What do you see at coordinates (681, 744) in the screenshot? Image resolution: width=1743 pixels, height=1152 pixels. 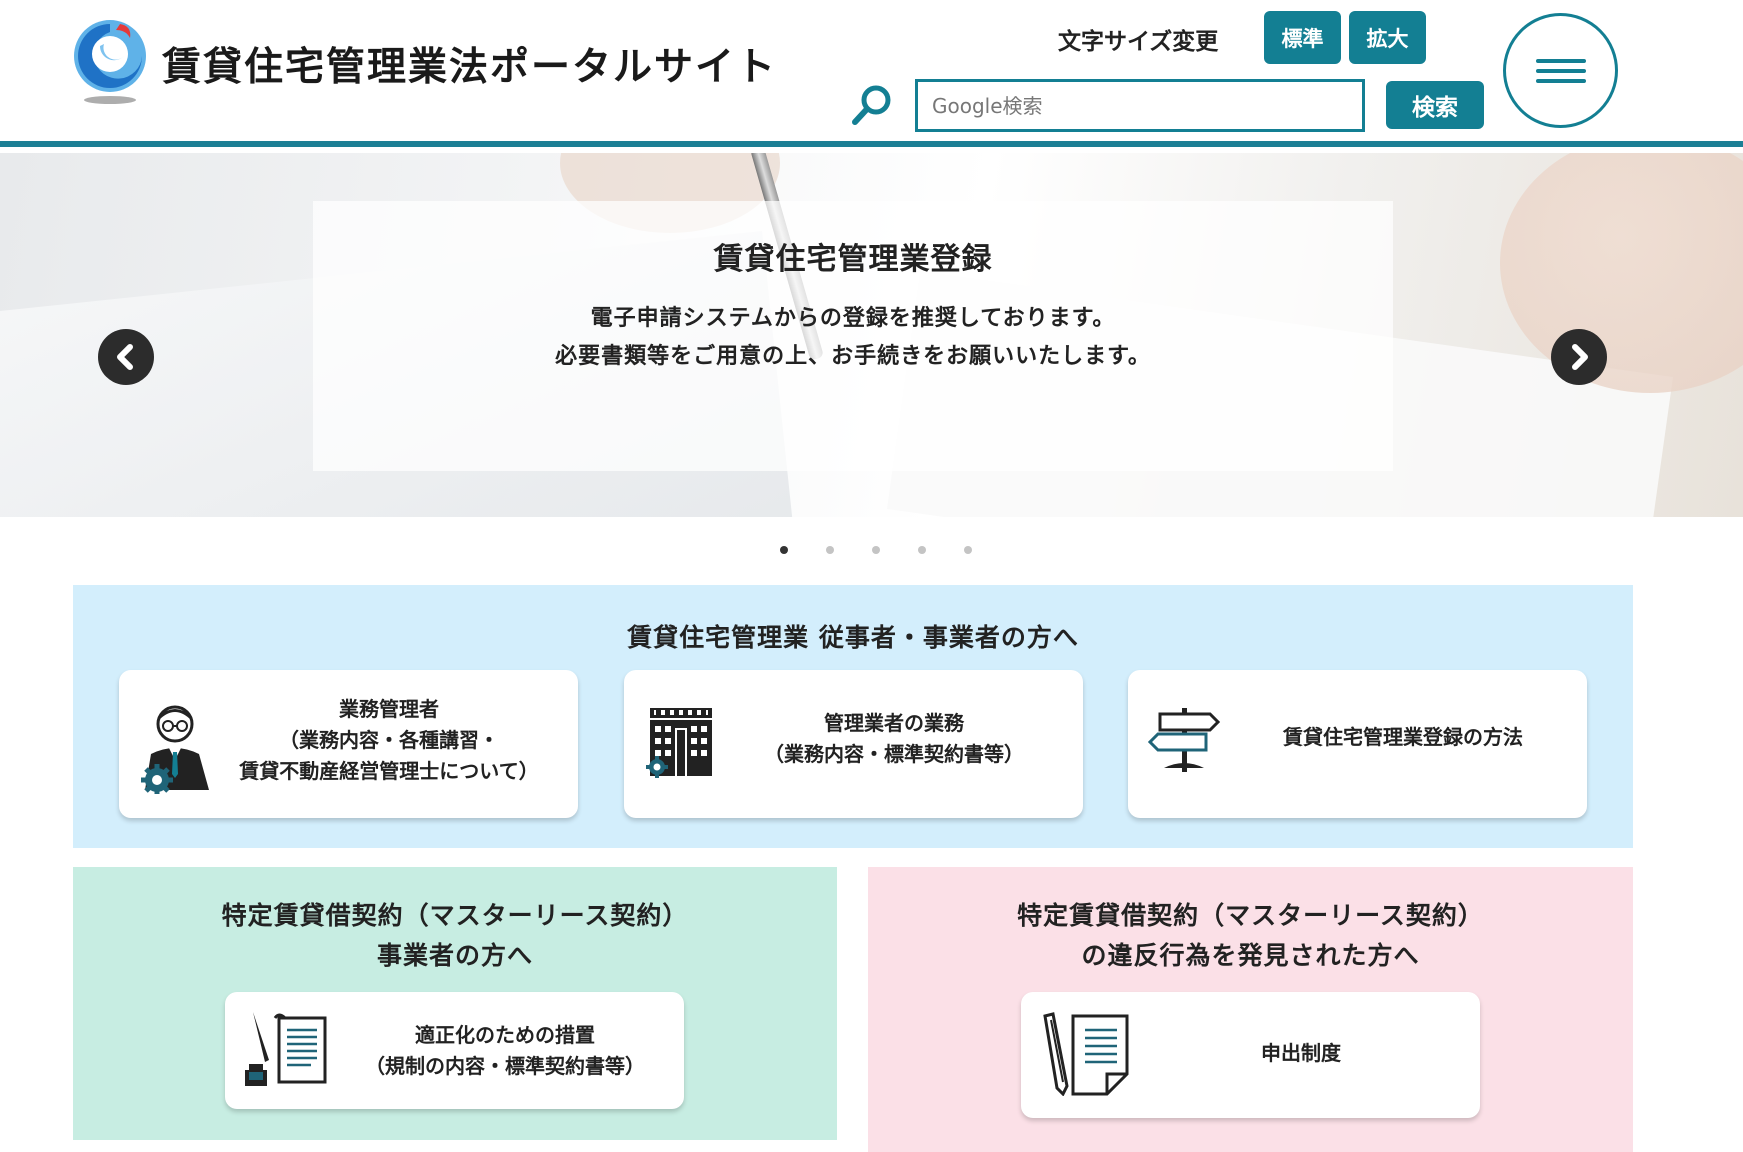 I see `building-gear-icon` at bounding box center [681, 744].